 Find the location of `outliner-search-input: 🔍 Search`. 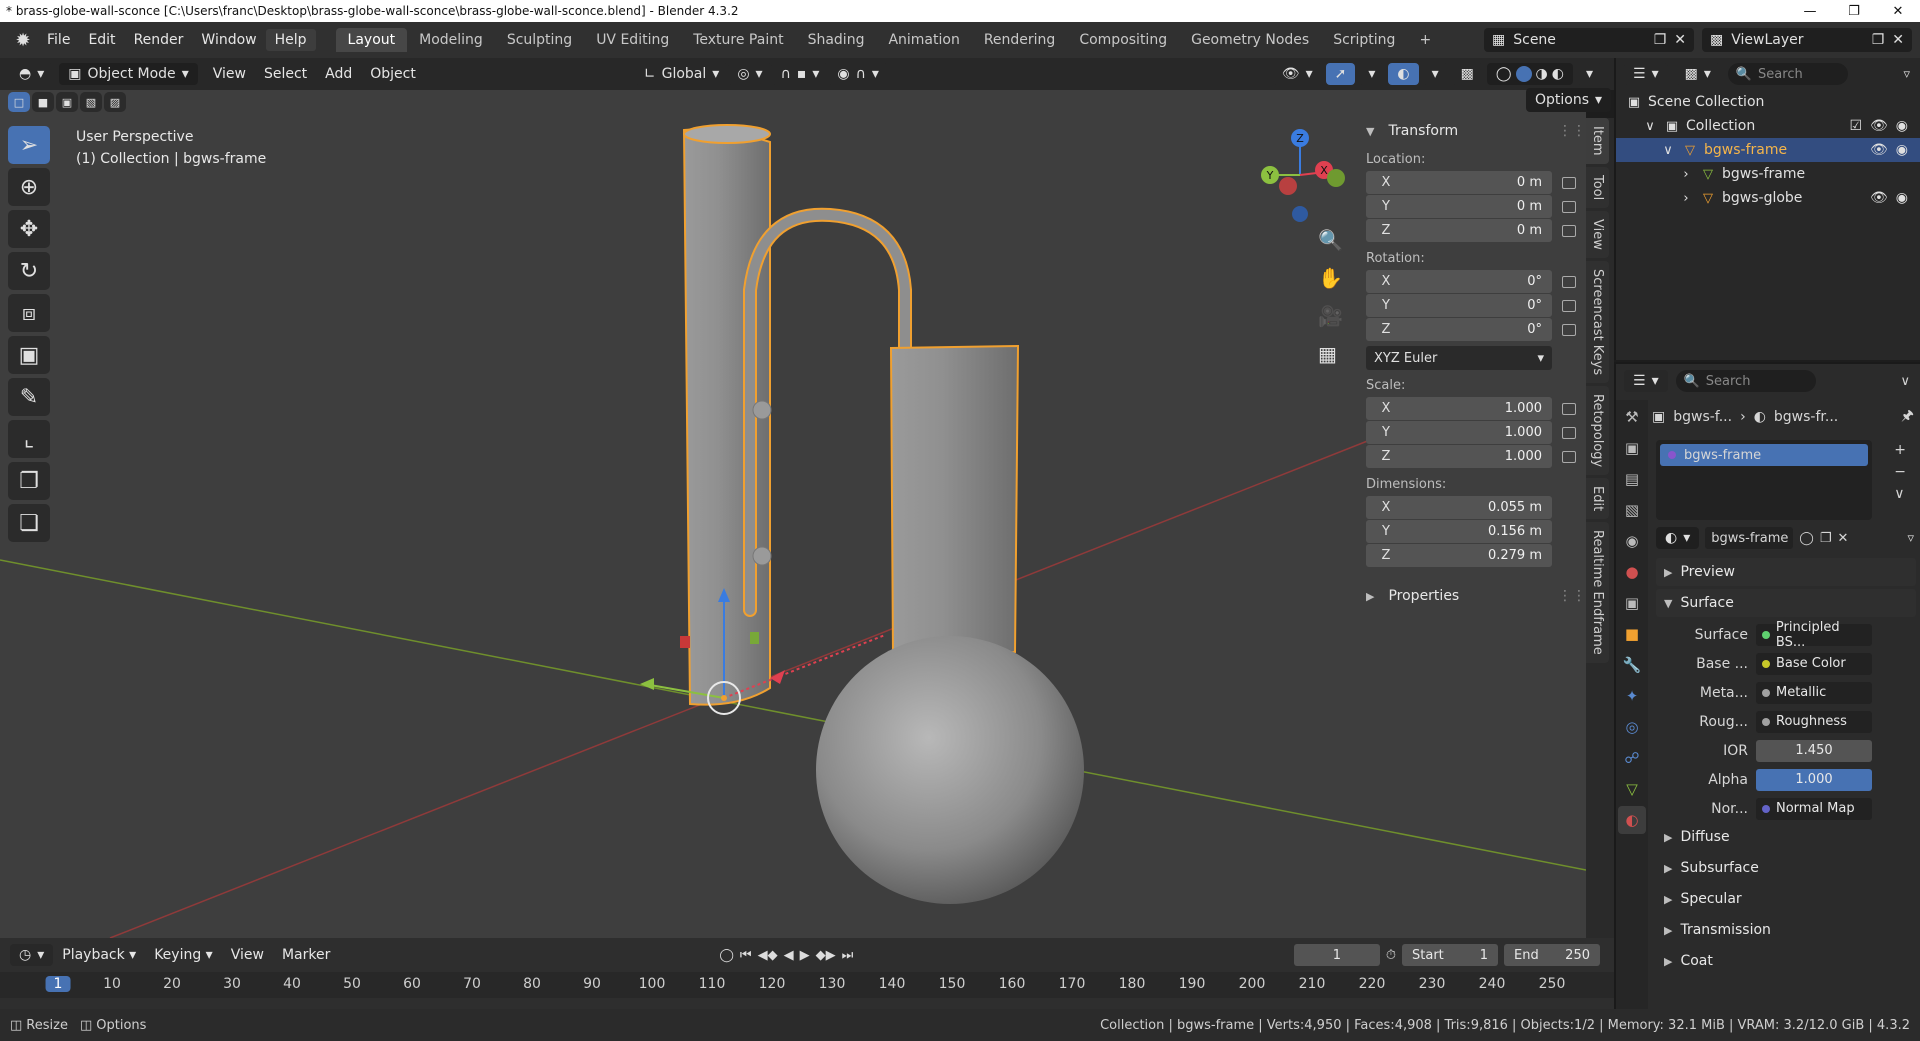

outliner-search-input: 🔍 Search is located at coordinates (1787, 74).